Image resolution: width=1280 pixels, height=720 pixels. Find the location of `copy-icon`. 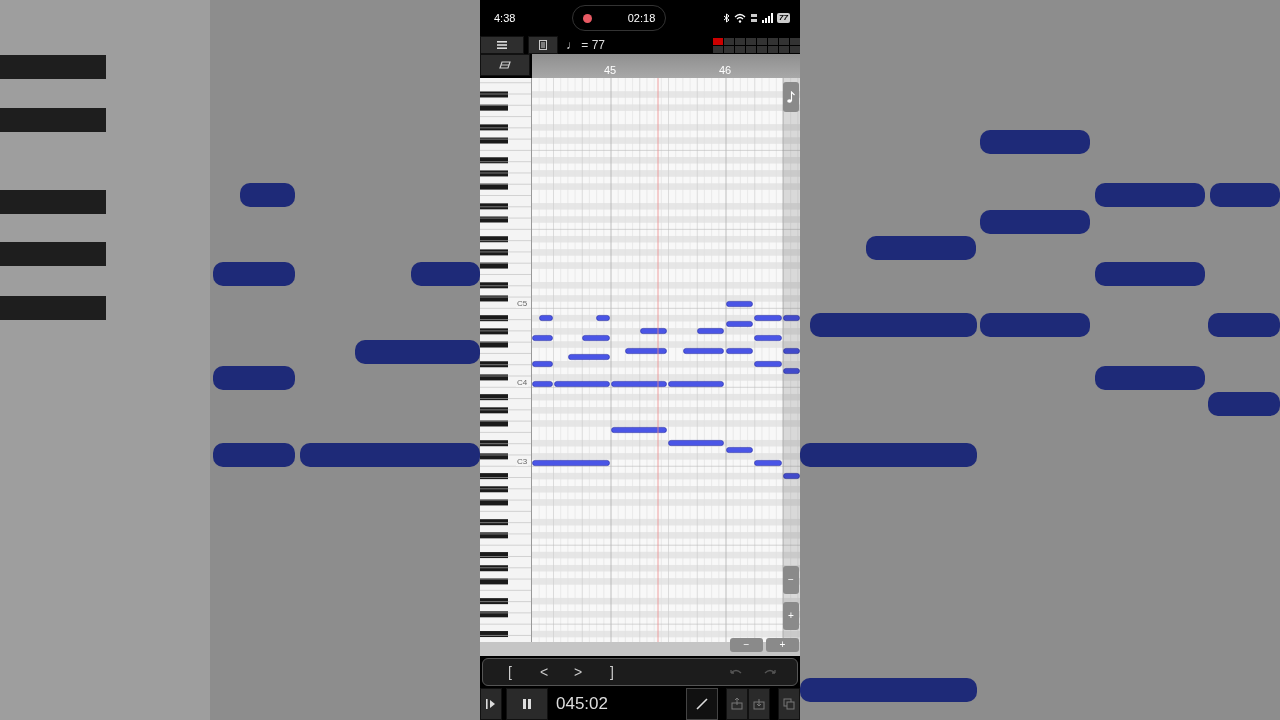

copy-icon is located at coordinates (789, 704).